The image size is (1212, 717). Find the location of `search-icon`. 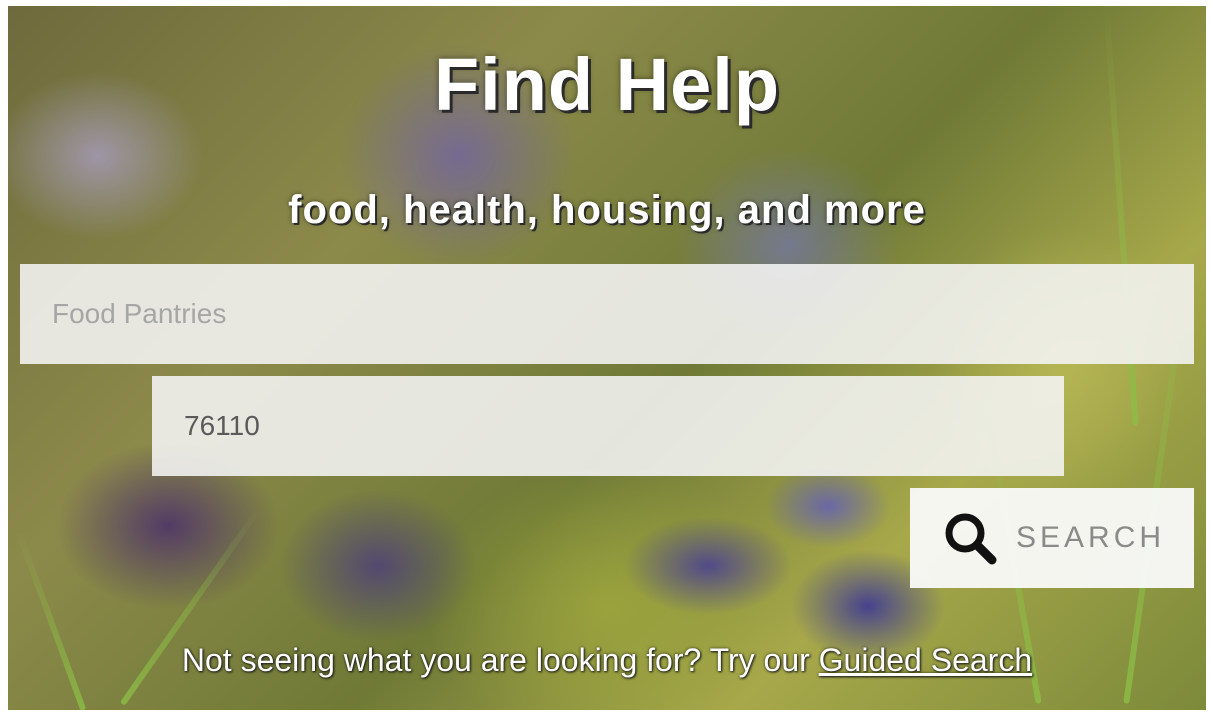

search-icon is located at coordinates (971, 539).